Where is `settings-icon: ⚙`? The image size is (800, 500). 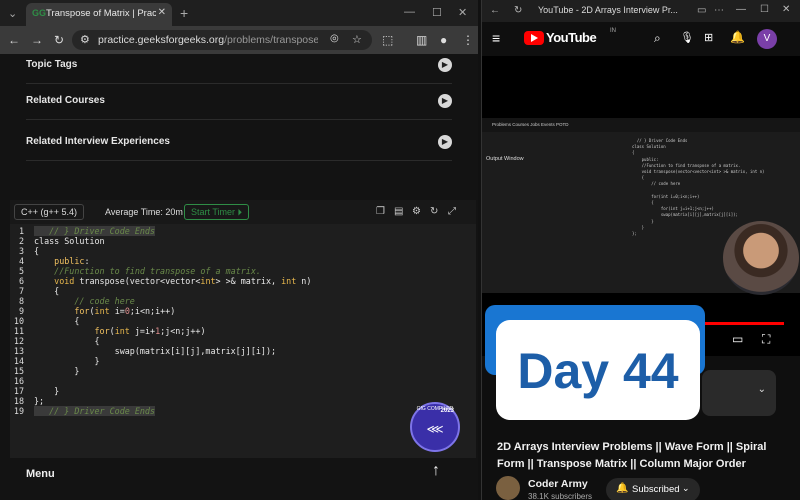
settings-icon: ⚙ is located at coordinates (416, 211).